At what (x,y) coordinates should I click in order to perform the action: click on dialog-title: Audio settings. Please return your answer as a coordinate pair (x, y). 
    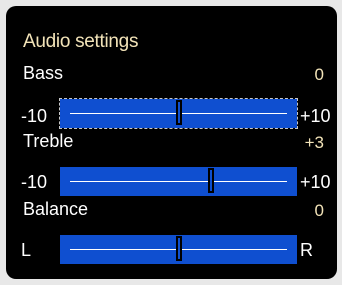
    Looking at the image, I should click on (81, 41).